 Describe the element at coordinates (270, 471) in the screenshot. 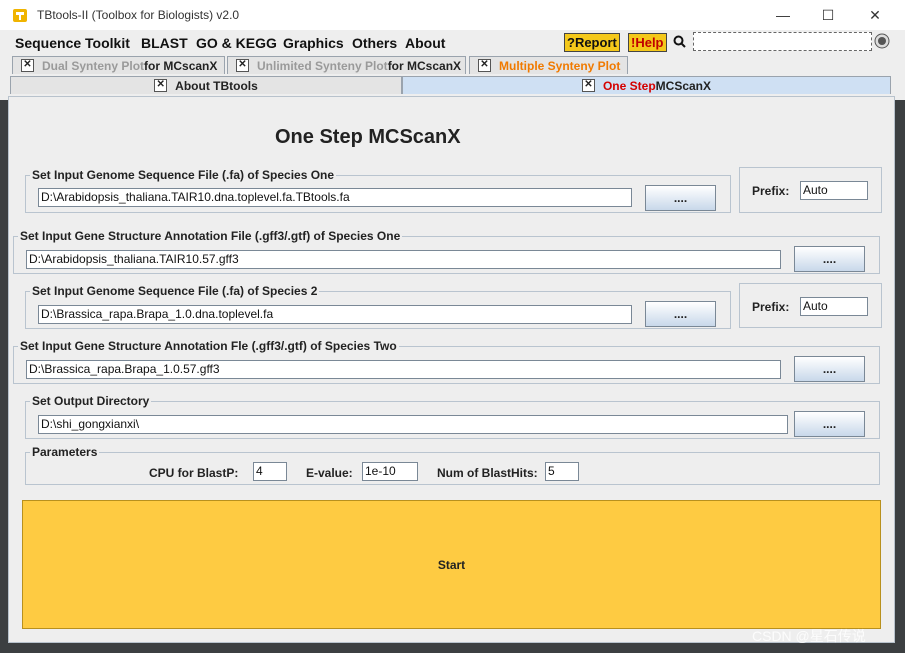

I see `cpu-input: 4` at that location.